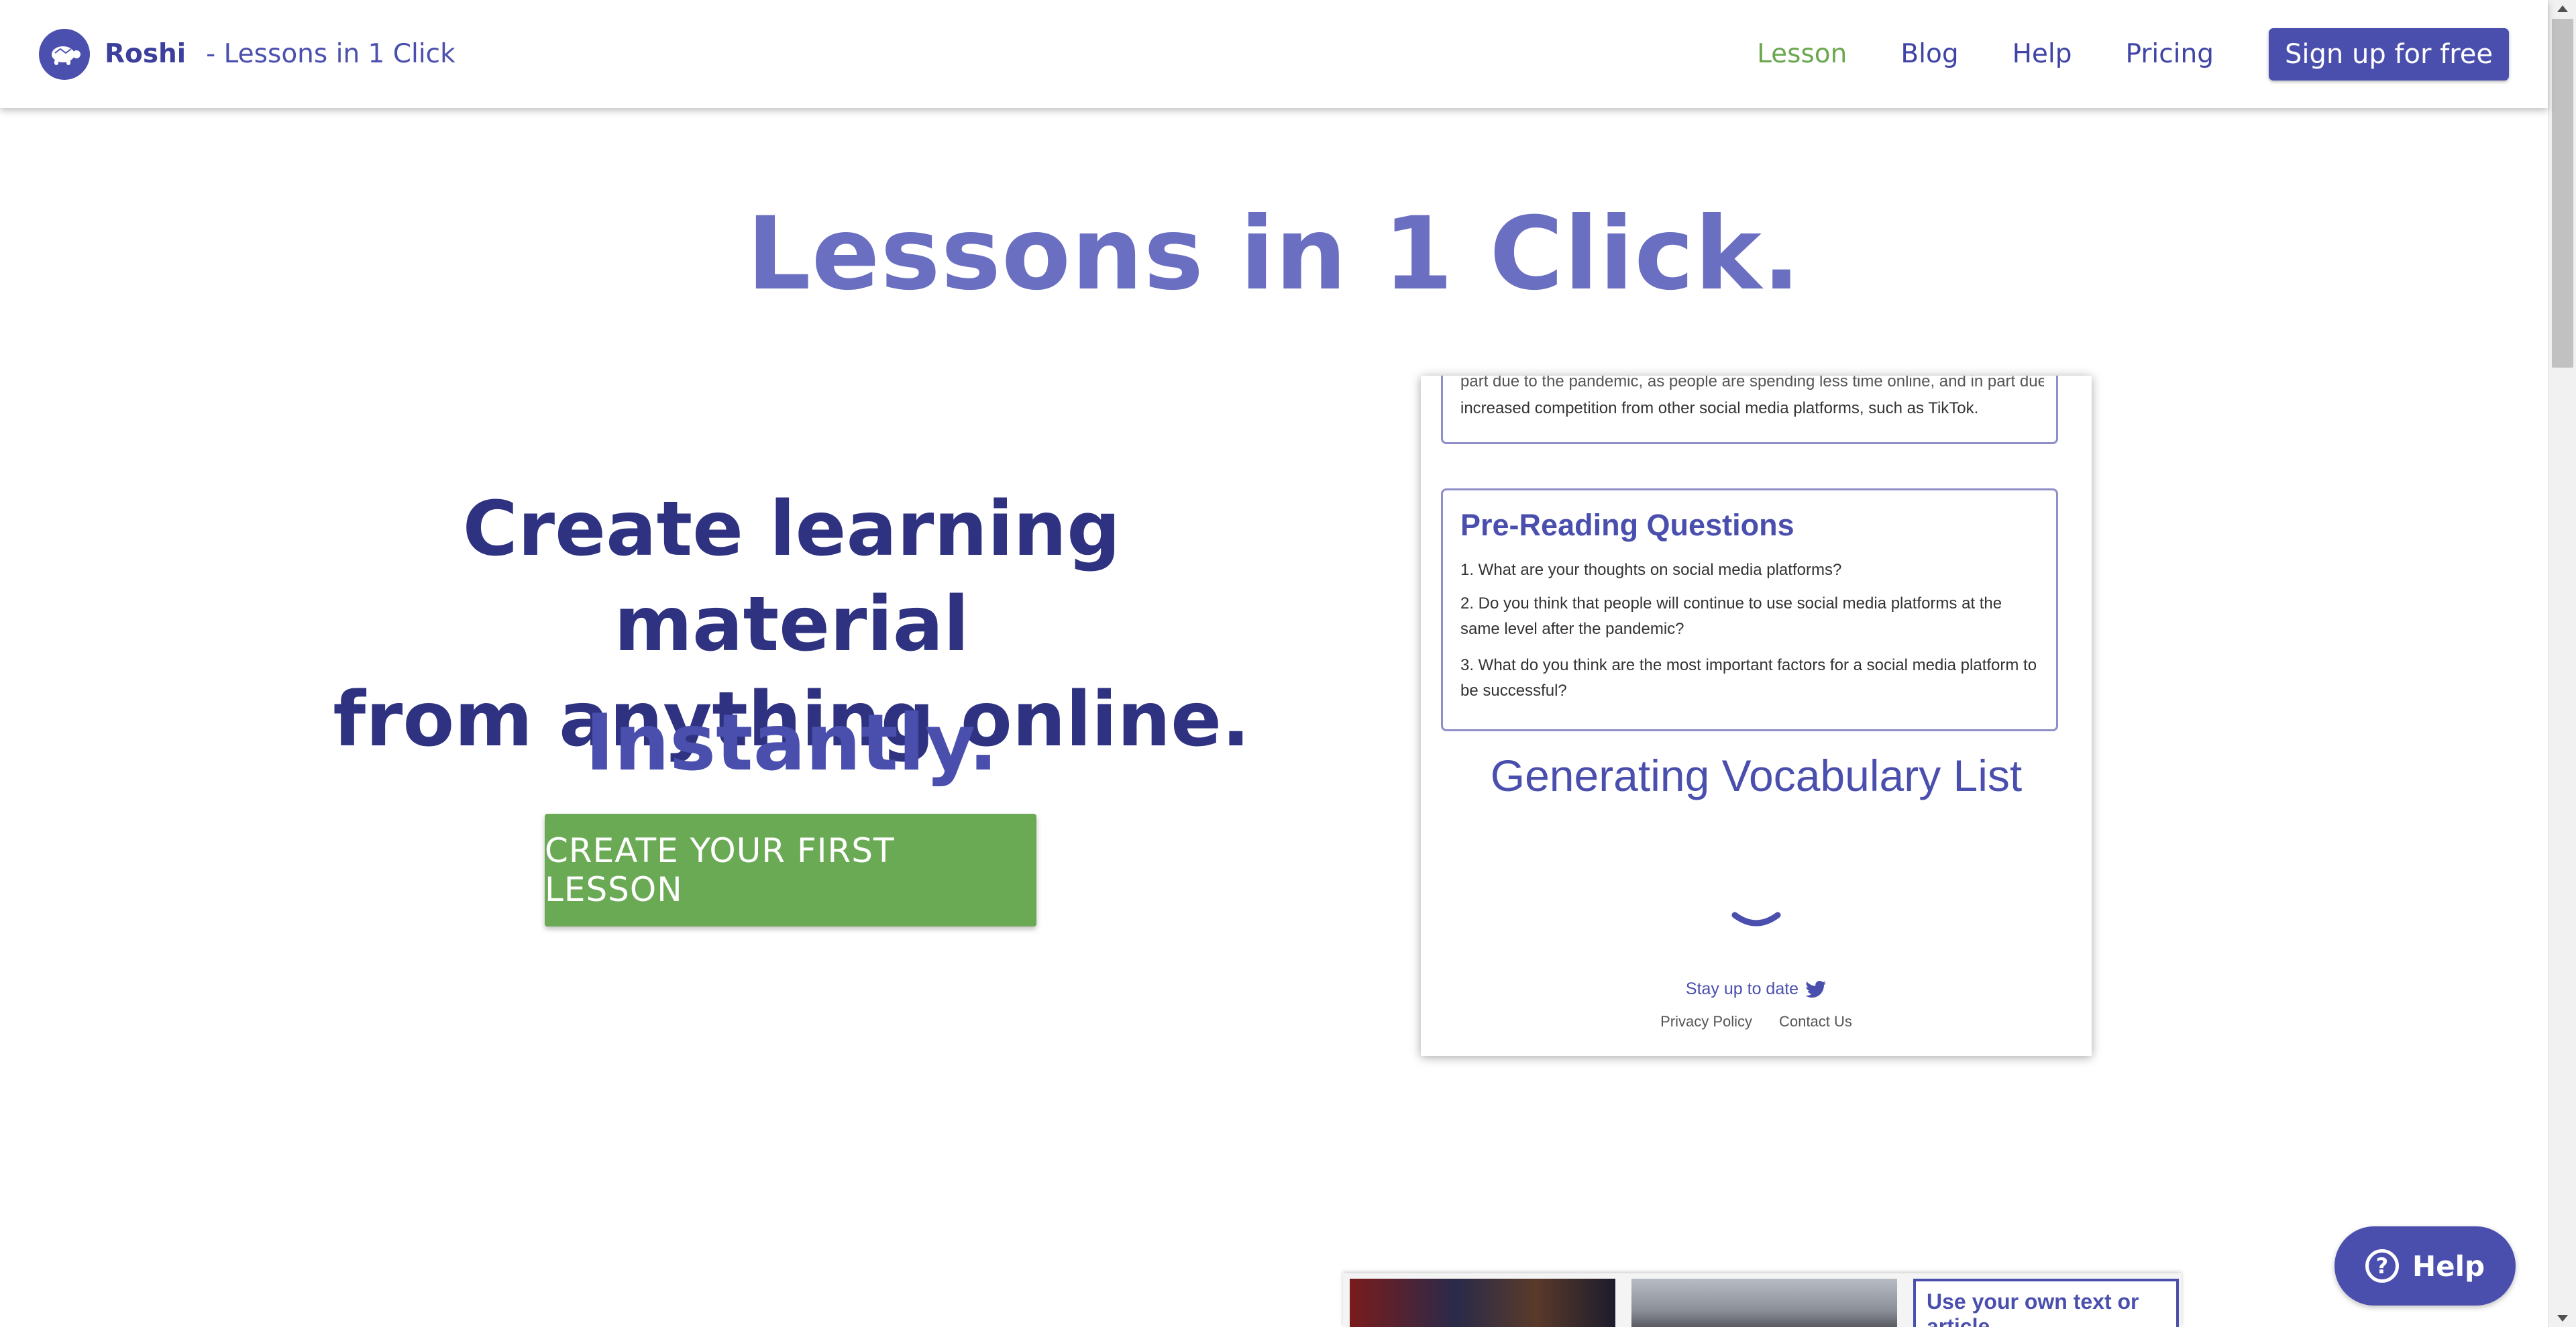 The image size is (2576, 1327). I want to click on pre-reading-title: Pre-Reading Questions, so click(1627, 525).